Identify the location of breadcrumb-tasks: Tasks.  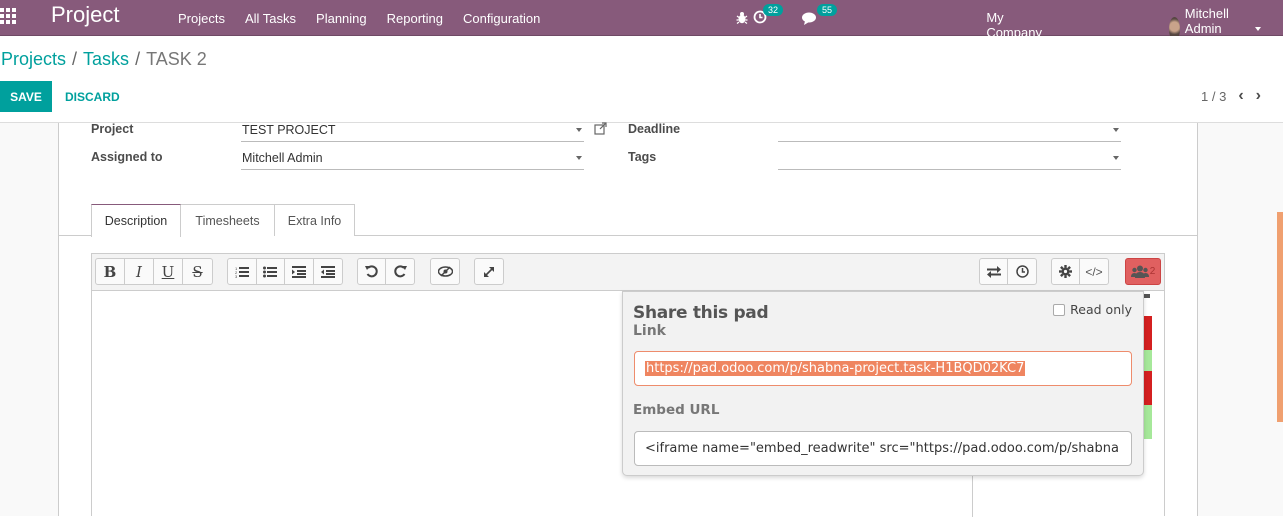
(106, 59).